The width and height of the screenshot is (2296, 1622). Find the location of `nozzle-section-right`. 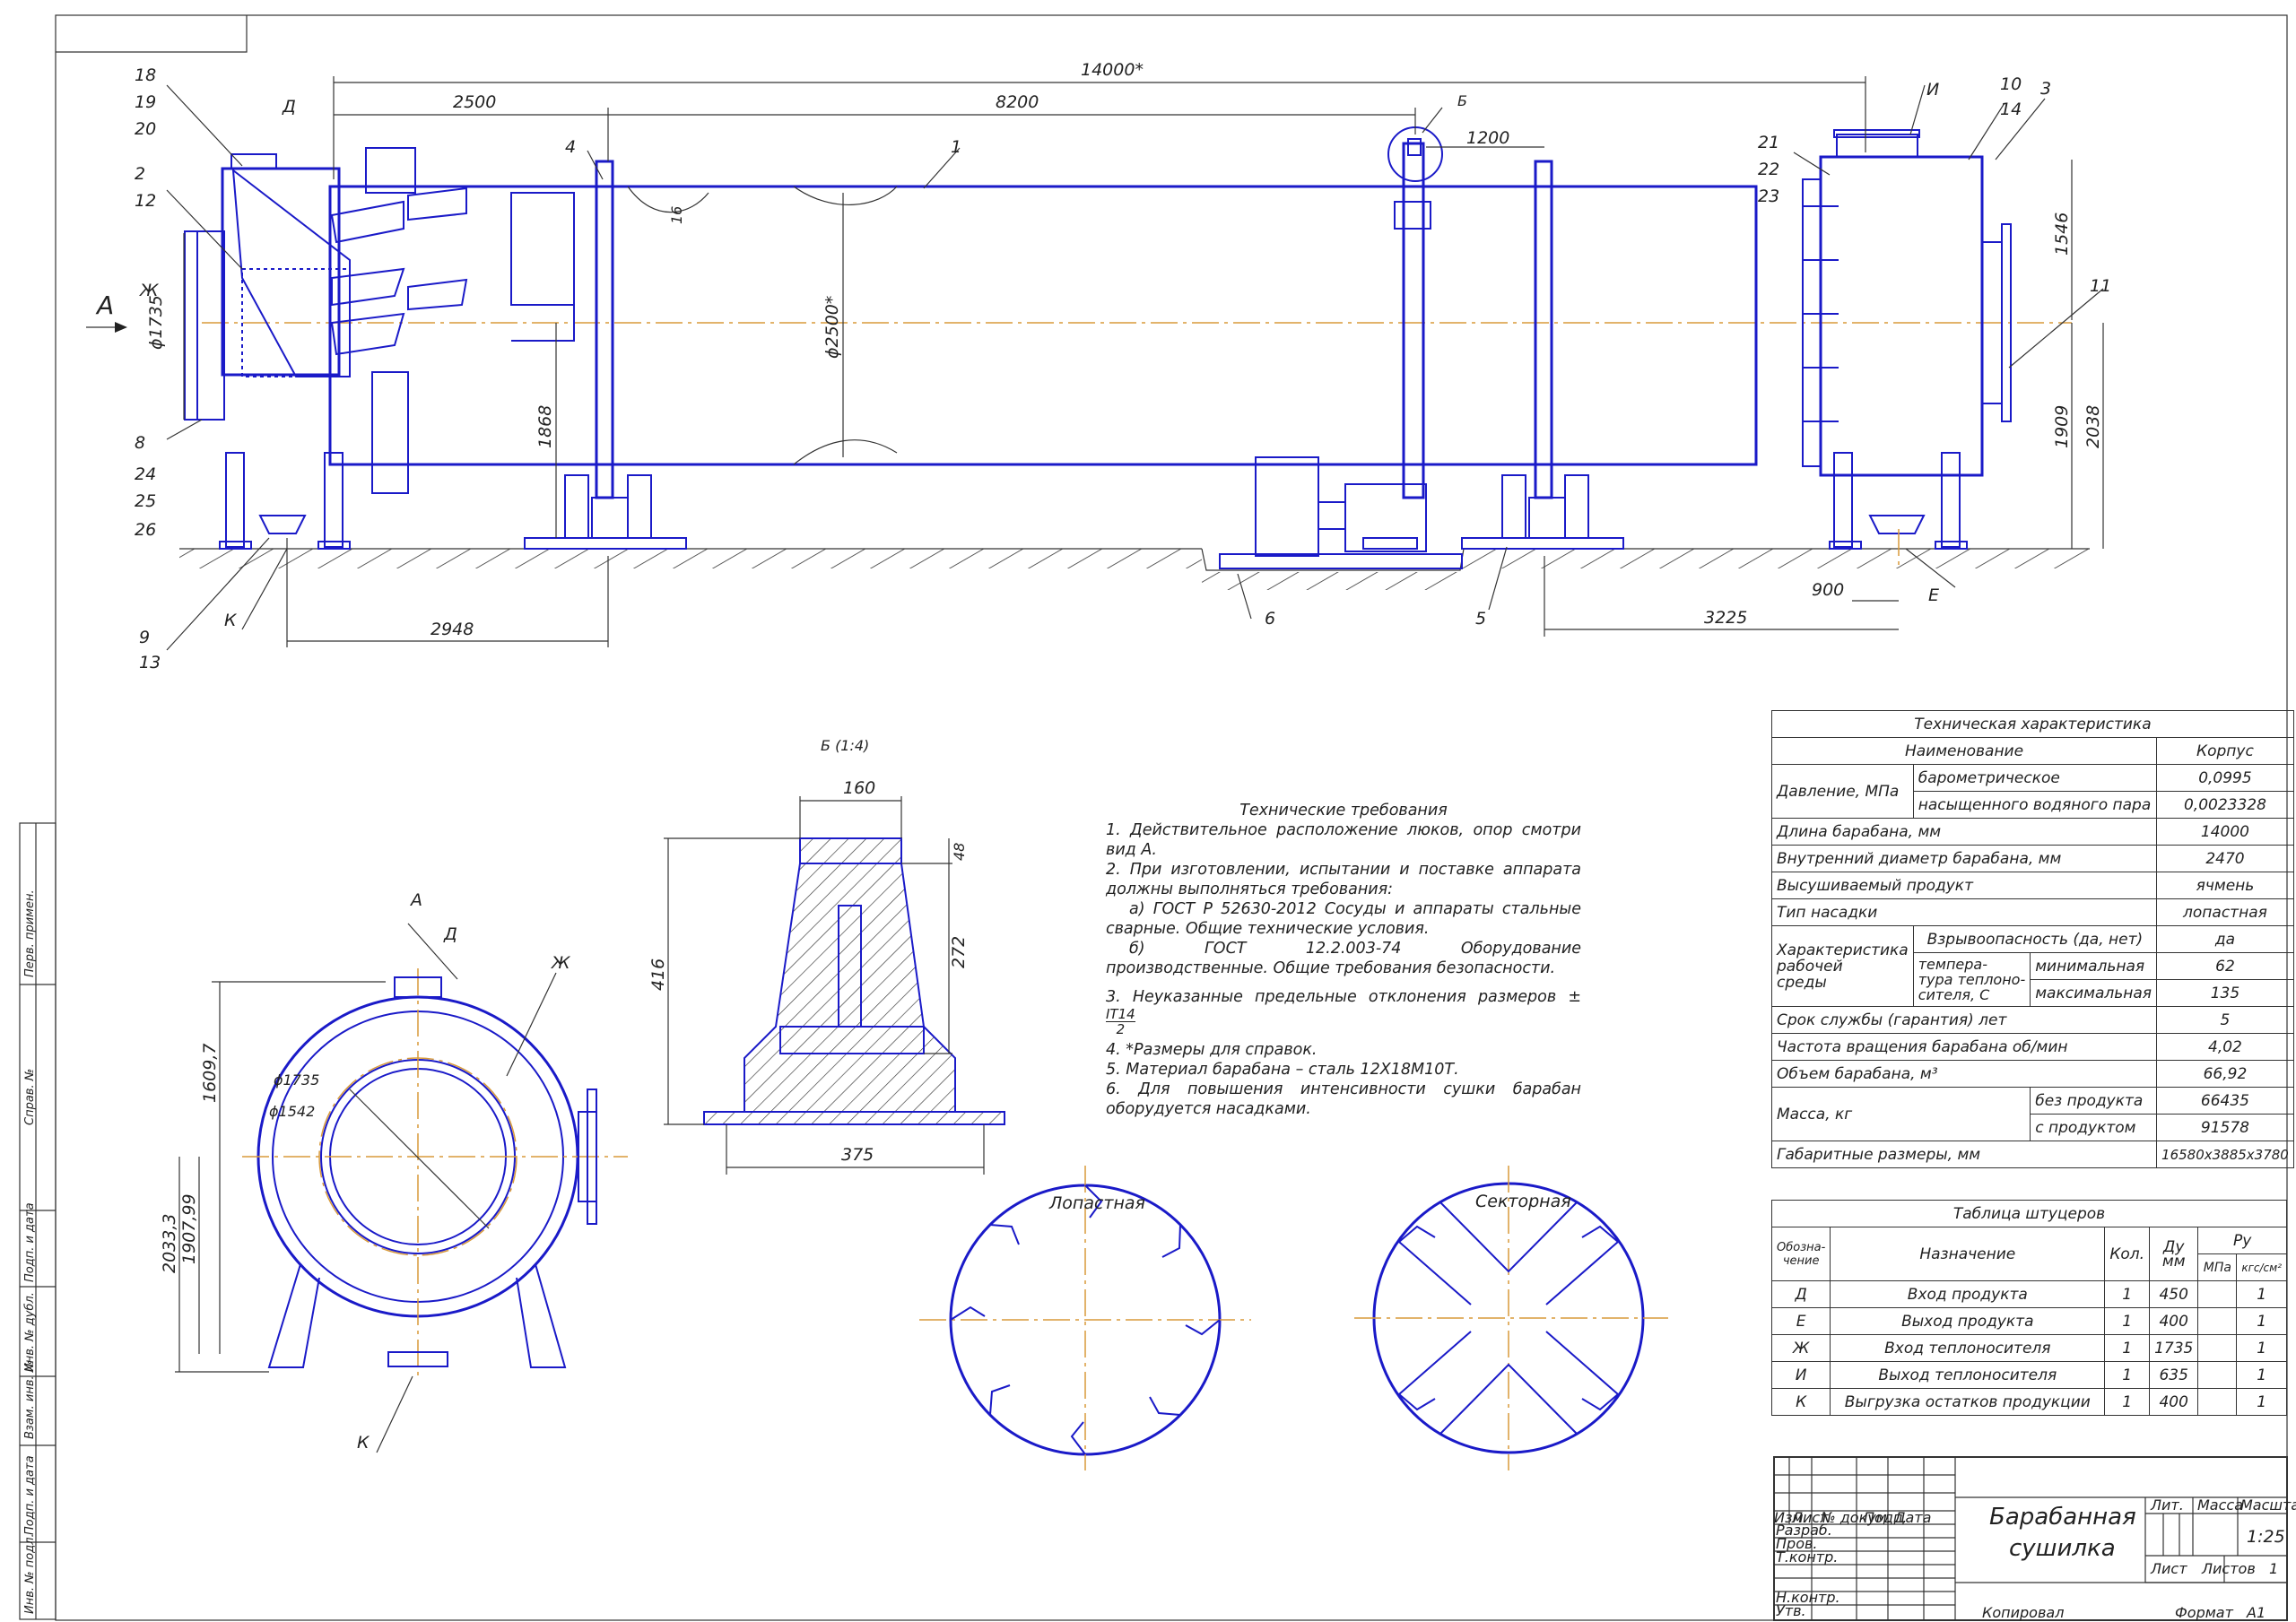

nozzle-section-right is located at coordinates (1511, 1318).